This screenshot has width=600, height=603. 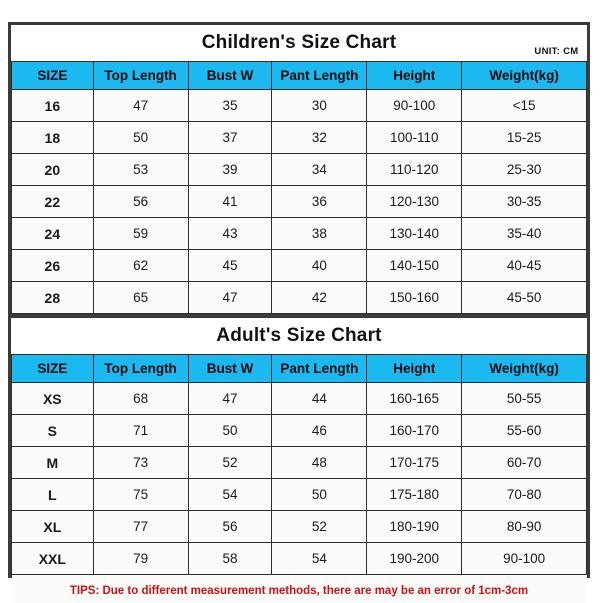 I want to click on cell-top-length: 79, so click(x=140, y=559).